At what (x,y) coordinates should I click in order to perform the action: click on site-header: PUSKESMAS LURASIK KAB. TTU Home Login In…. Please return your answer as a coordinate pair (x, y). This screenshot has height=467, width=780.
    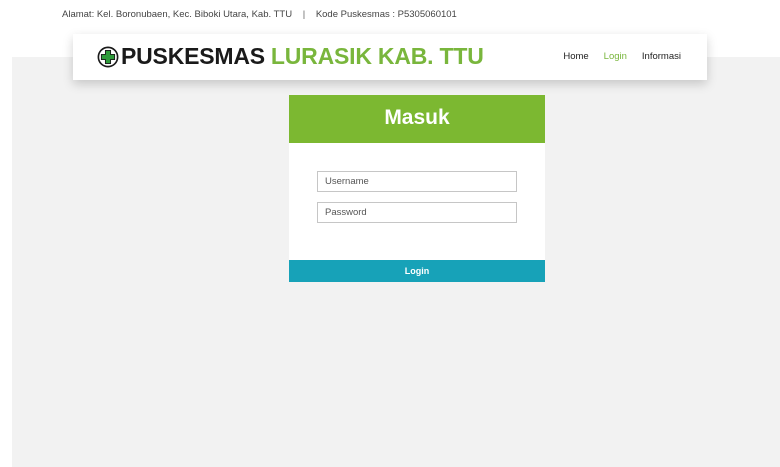
    Looking at the image, I should click on (390, 57).